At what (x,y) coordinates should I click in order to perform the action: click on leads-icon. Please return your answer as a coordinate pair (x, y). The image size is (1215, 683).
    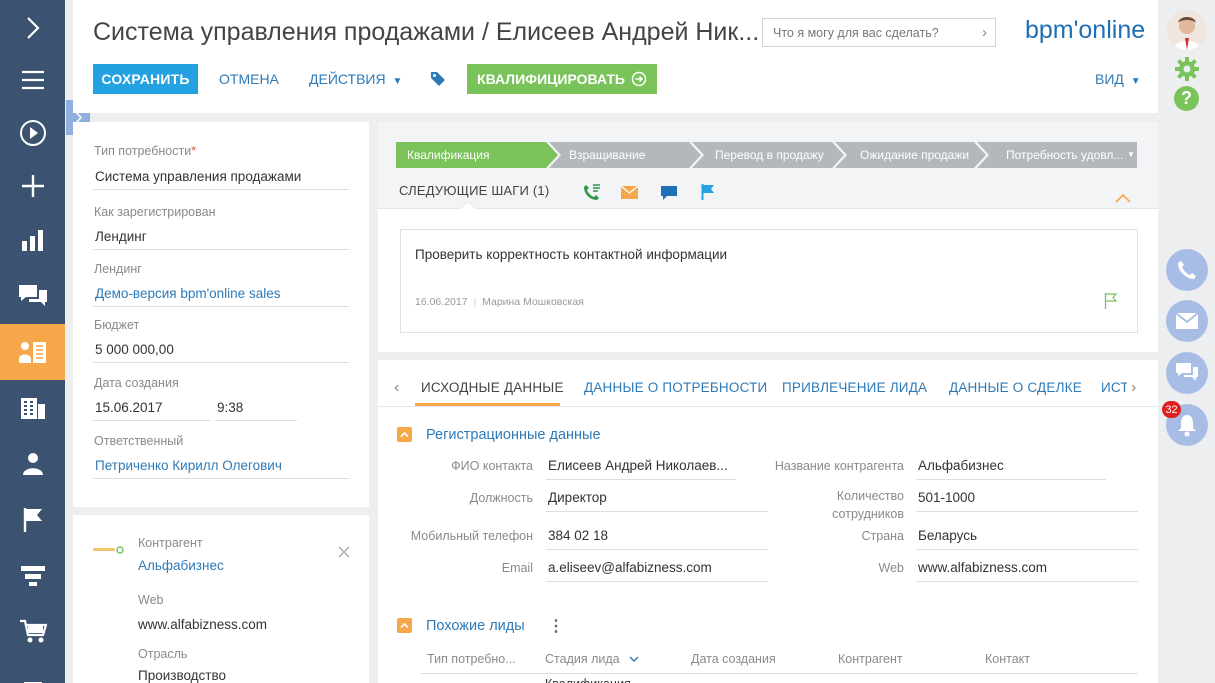
    Looking at the image, I should click on (32, 352).